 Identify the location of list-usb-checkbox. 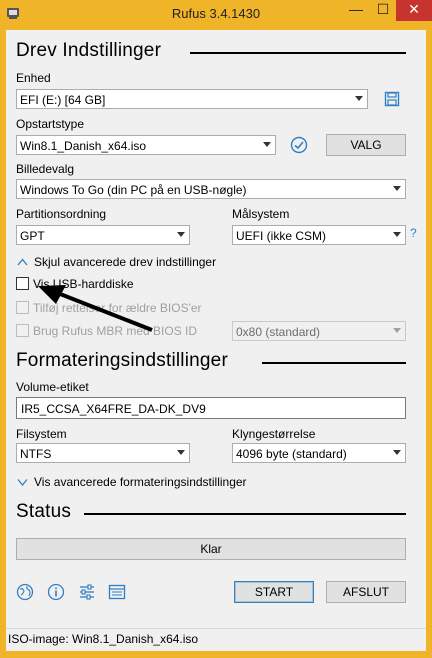
(22, 283).